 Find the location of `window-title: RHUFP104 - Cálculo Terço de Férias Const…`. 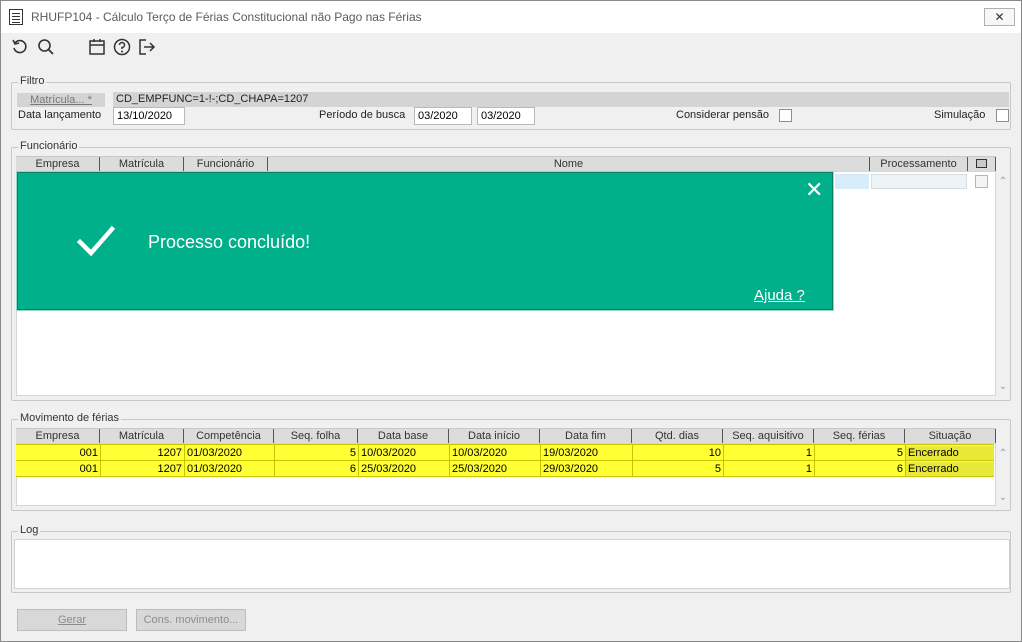

window-title: RHUFP104 - Cálculo Terço de Férias Const… is located at coordinates (226, 17).